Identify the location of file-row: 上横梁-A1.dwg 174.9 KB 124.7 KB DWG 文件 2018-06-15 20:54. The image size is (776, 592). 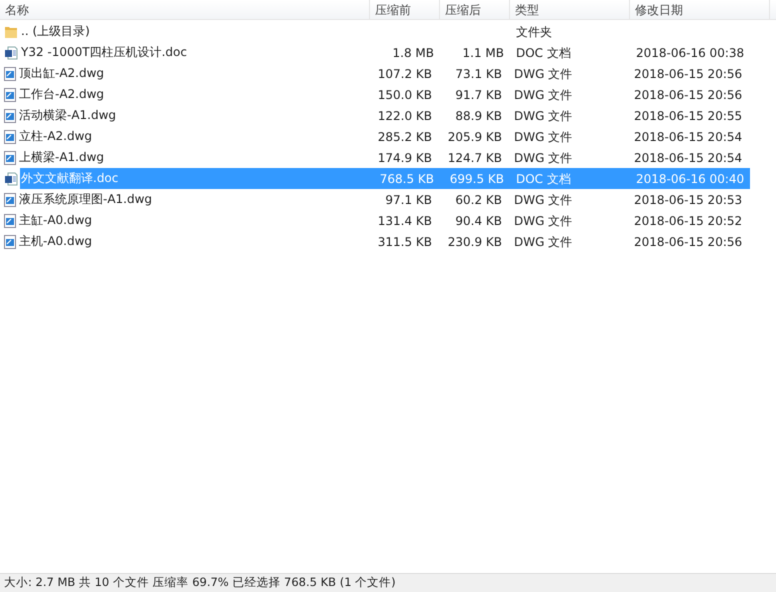
(383, 157).